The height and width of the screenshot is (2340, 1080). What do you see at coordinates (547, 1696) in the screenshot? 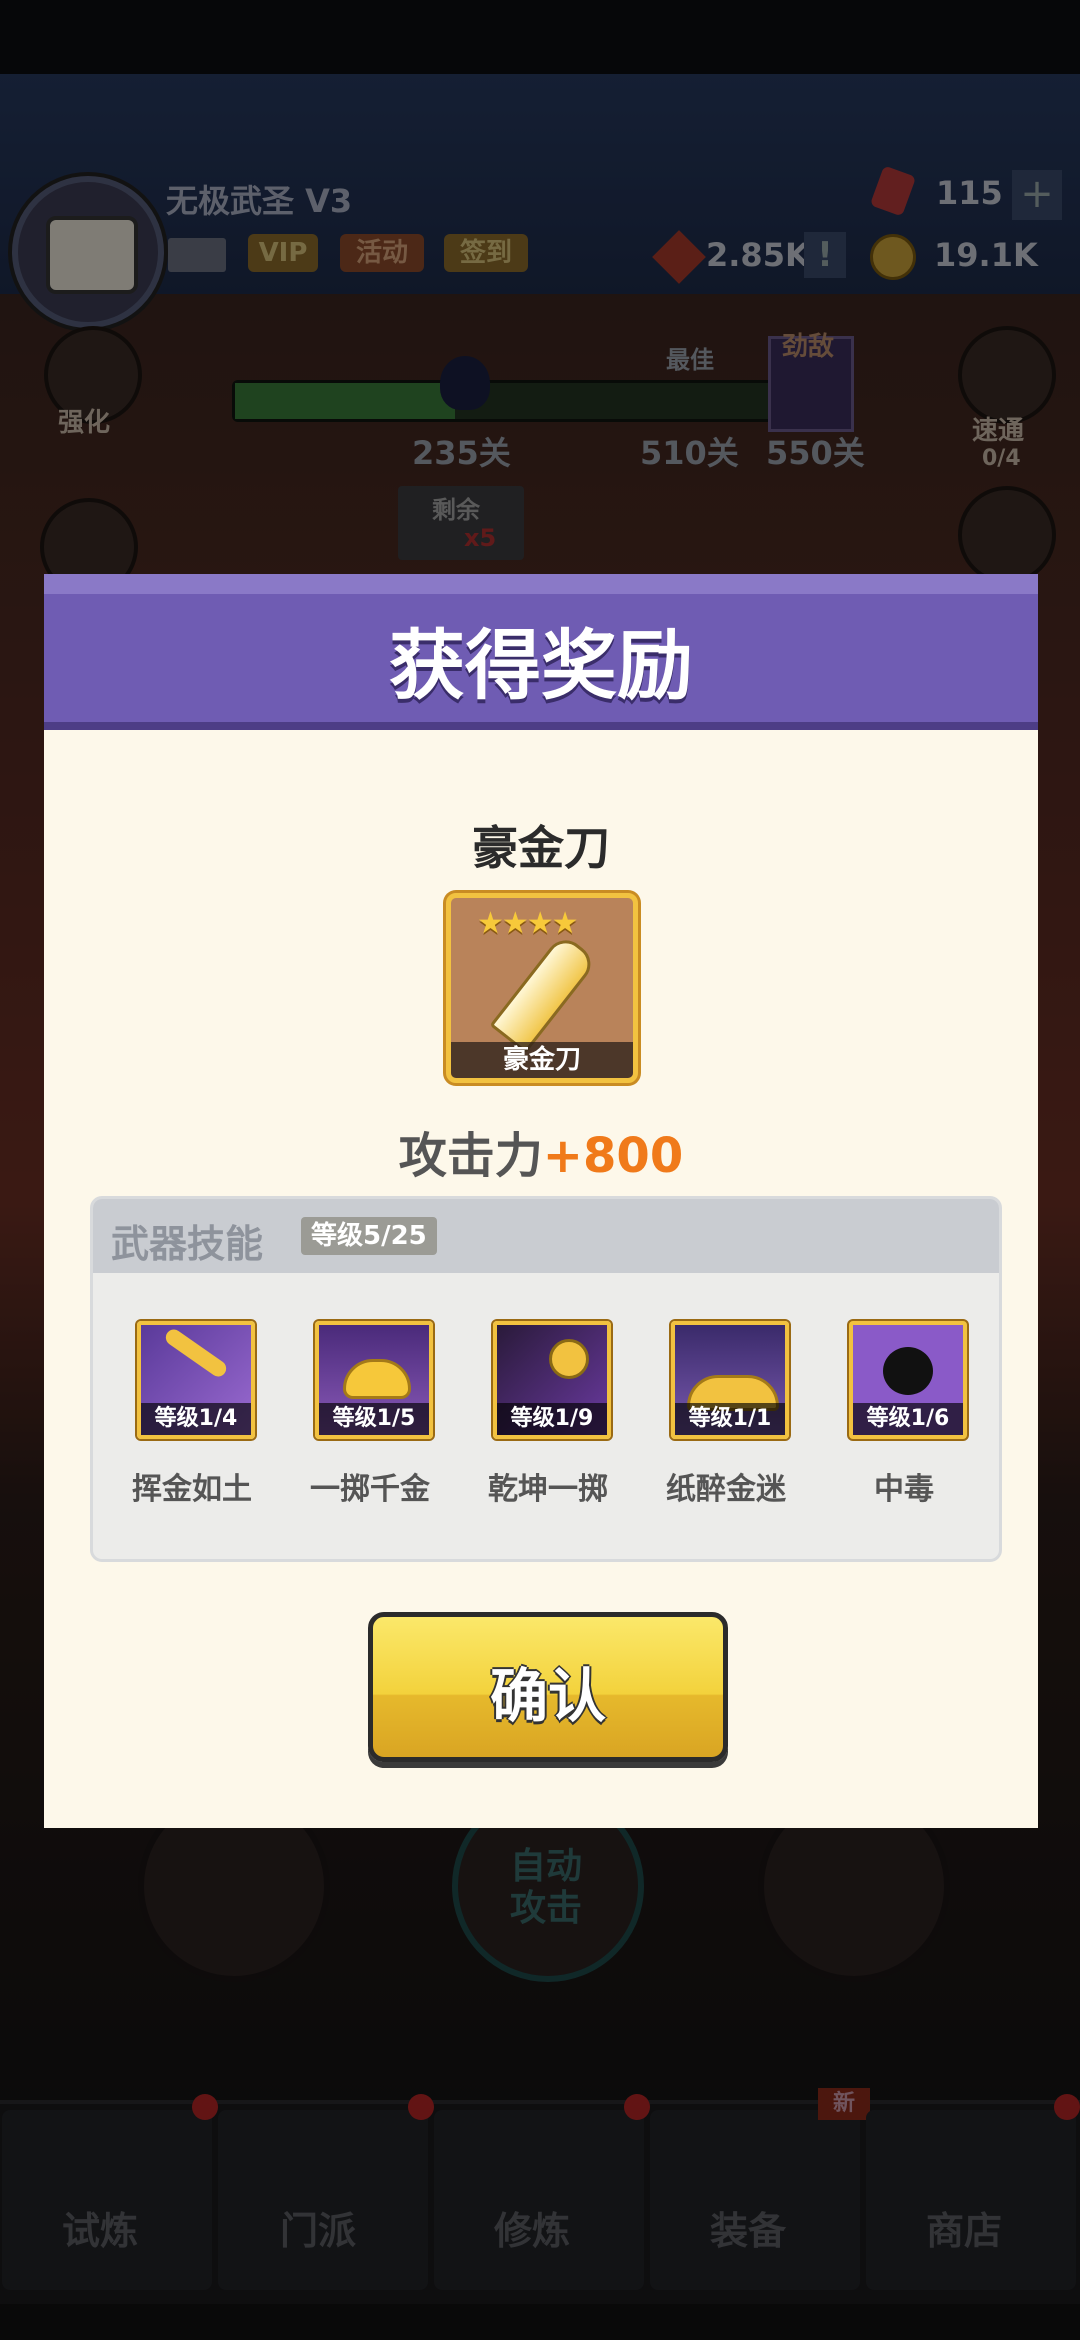
I see `confirm-label: 确认` at bounding box center [547, 1696].